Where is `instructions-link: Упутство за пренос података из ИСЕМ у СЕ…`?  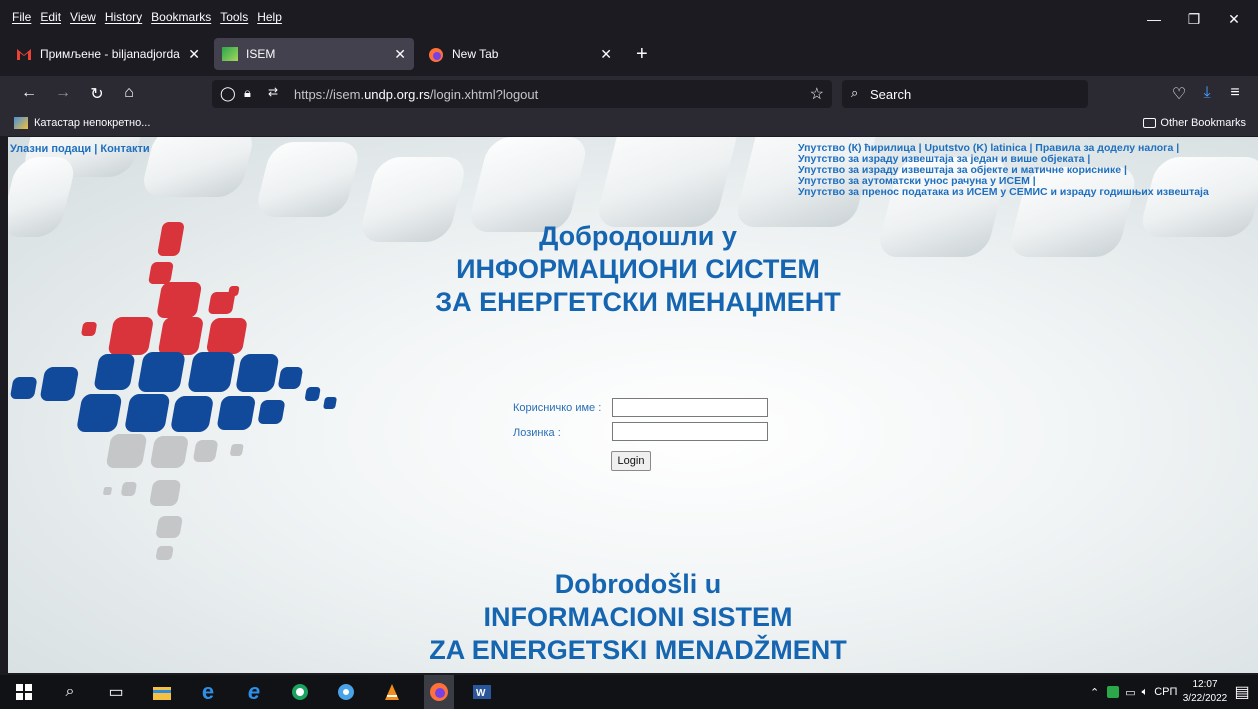
instructions-link: Упутство за пренос података из ИСЕМ у СЕ… is located at coordinates (1028, 192).